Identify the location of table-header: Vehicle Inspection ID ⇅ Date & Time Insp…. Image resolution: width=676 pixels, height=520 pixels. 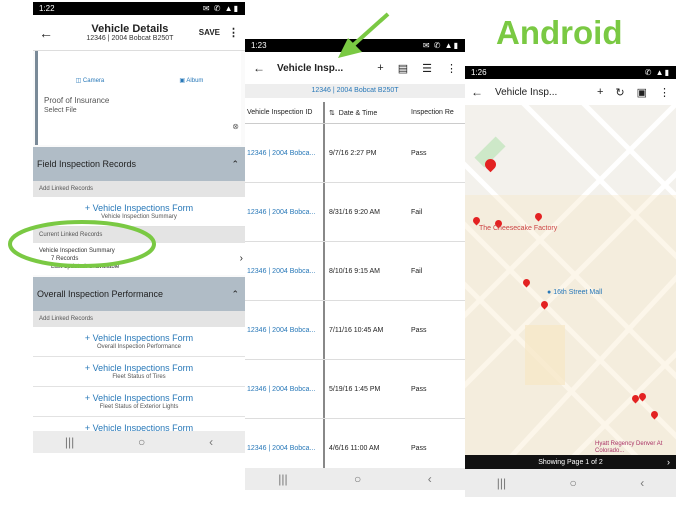
(355, 113).